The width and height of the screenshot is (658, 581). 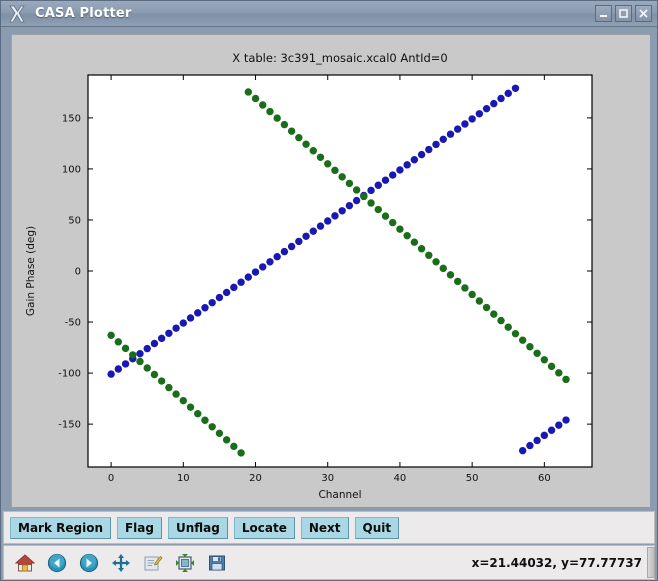 What do you see at coordinates (183, 478) in the screenshot?
I see `x-tick-label: 10` at bounding box center [183, 478].